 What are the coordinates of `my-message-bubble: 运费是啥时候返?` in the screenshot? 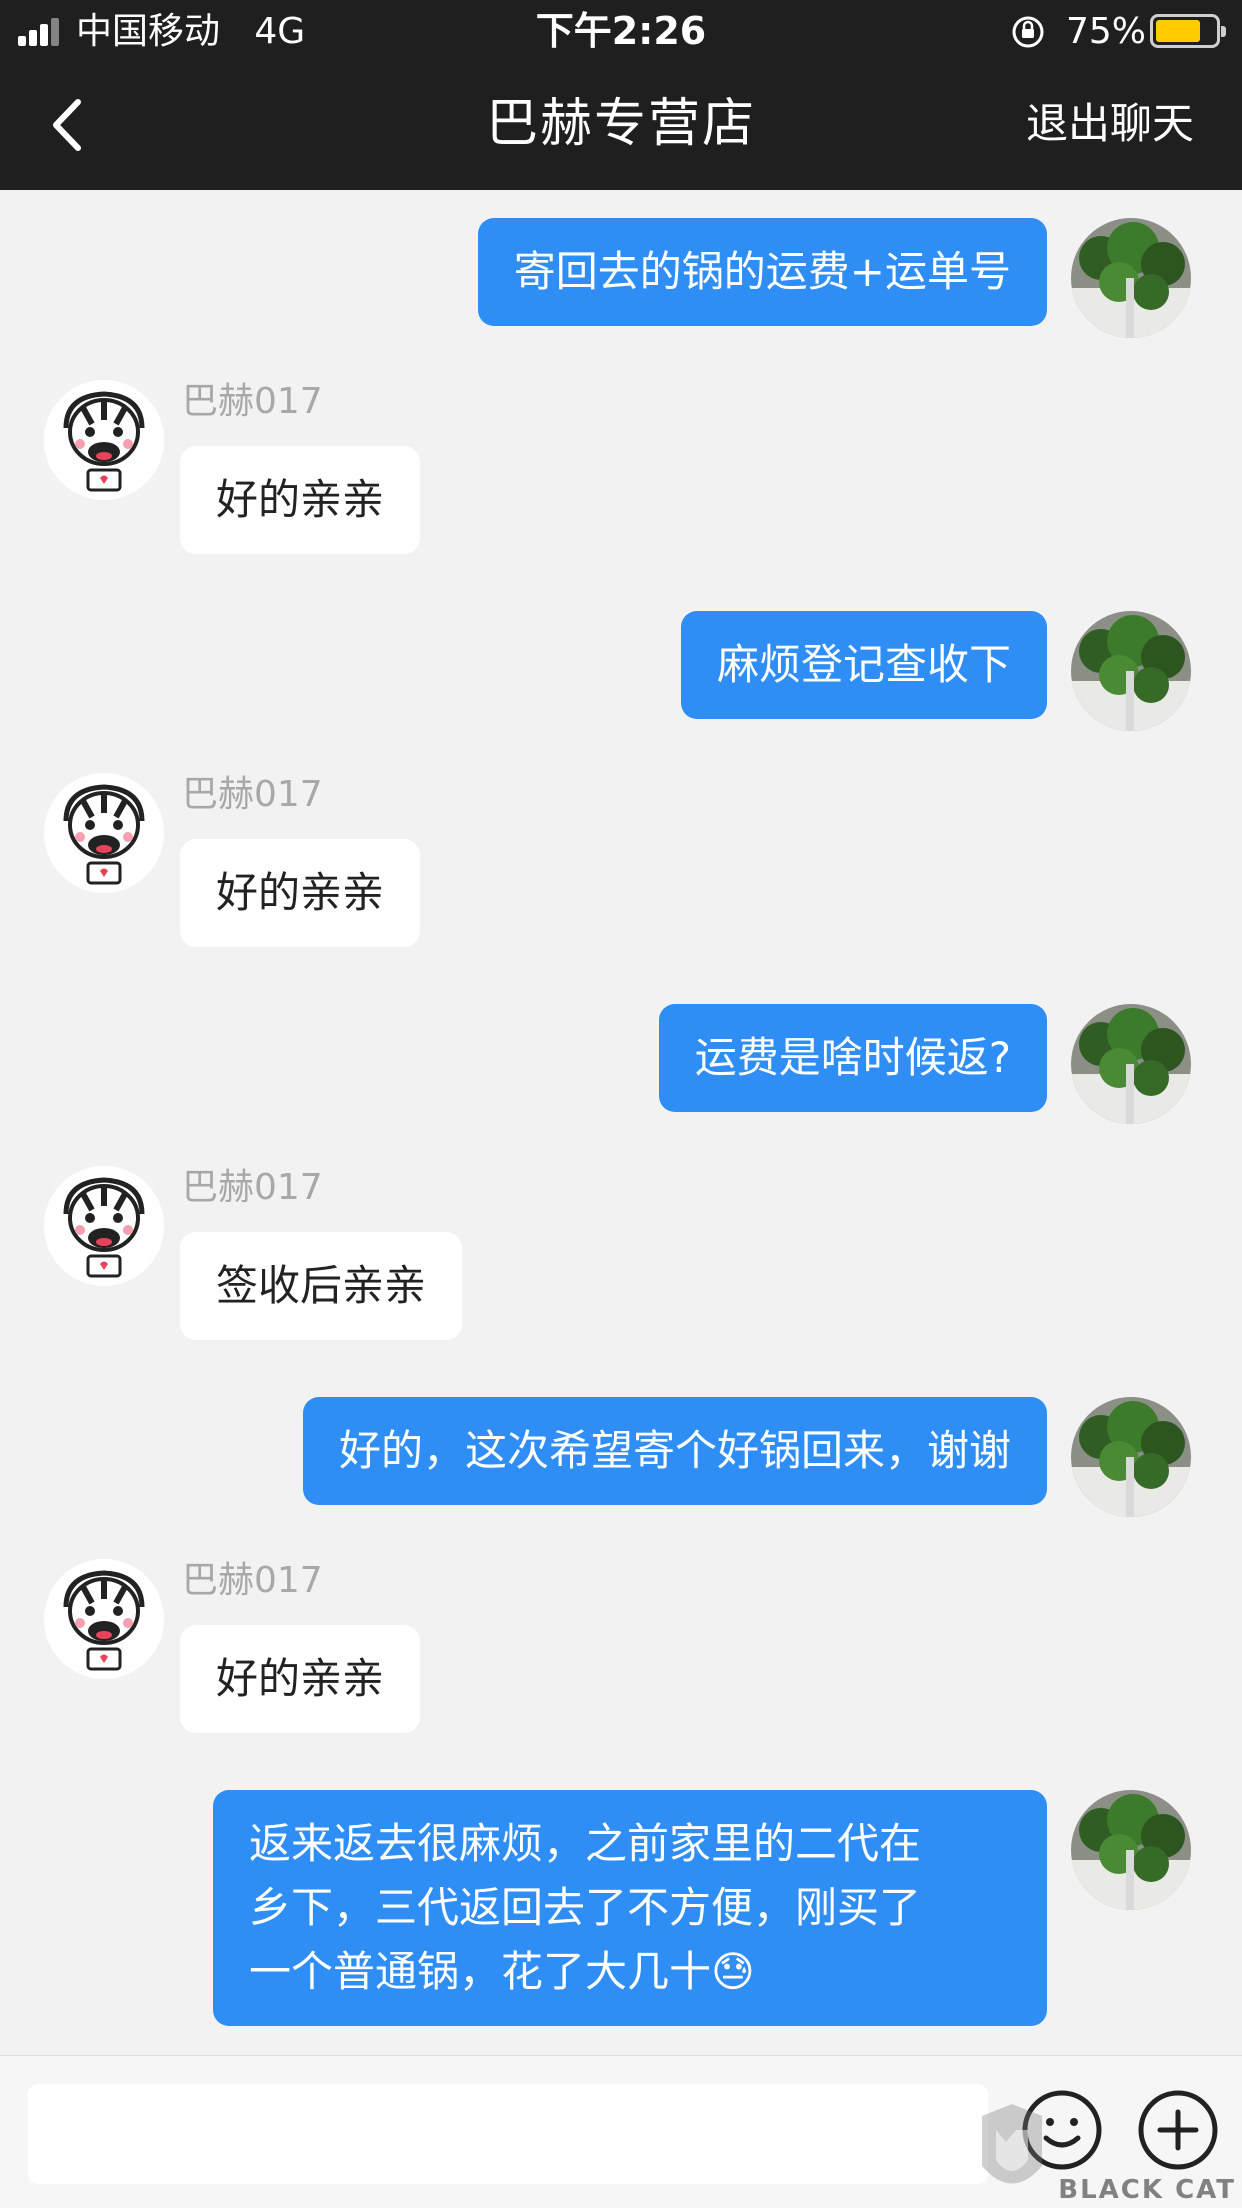 It's located at (852, 1058).